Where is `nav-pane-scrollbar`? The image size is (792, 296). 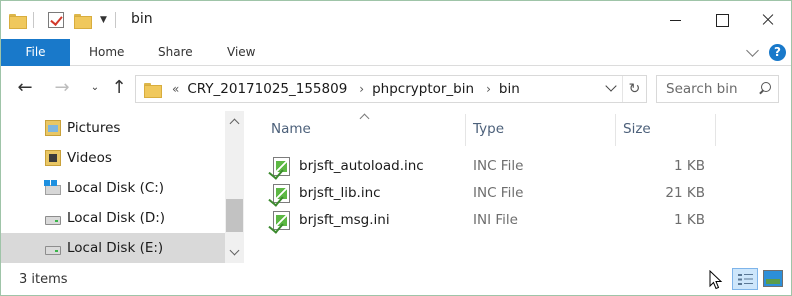
nav-pane-scrollbar is located at coordinates (234, 187).